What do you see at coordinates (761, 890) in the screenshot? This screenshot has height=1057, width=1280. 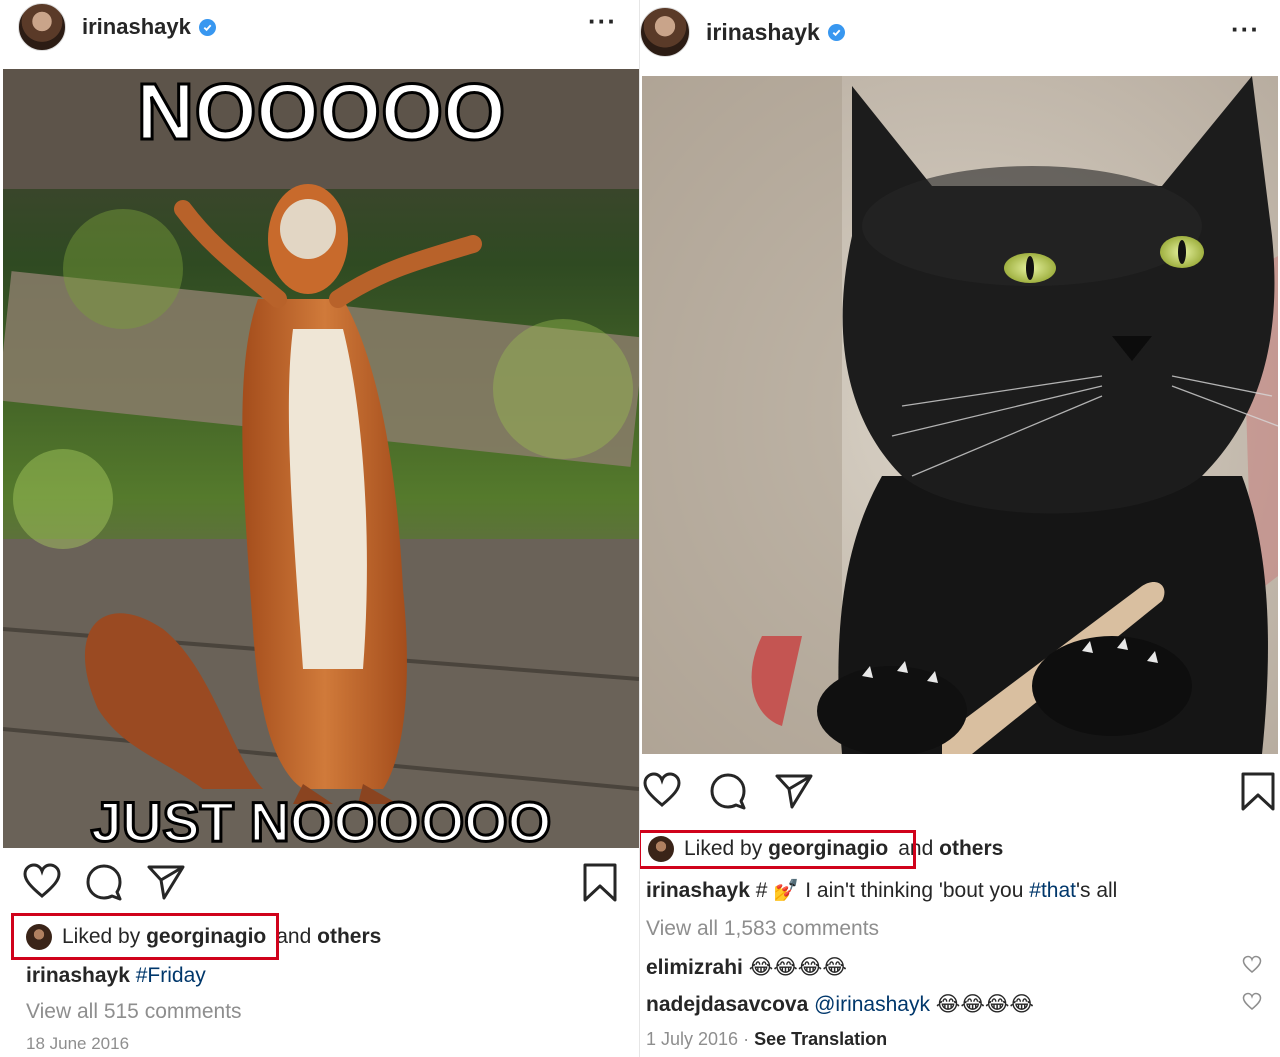 I see `caption-hash: #` at bounding box center [761, 890].